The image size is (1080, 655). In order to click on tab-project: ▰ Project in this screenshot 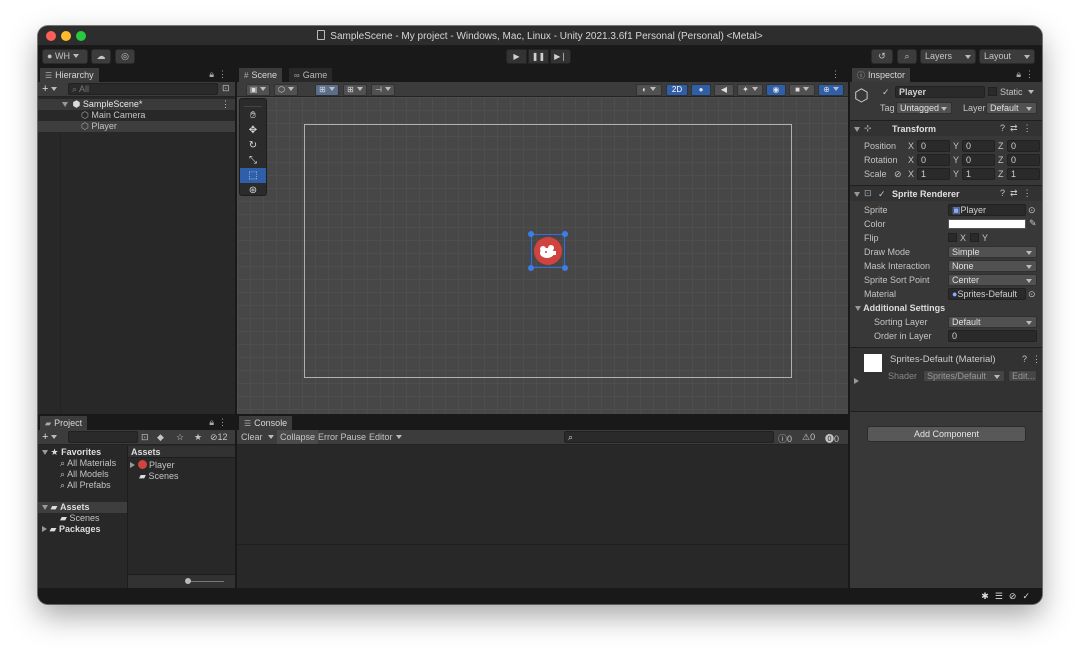, I will do `click(64, 423)`.